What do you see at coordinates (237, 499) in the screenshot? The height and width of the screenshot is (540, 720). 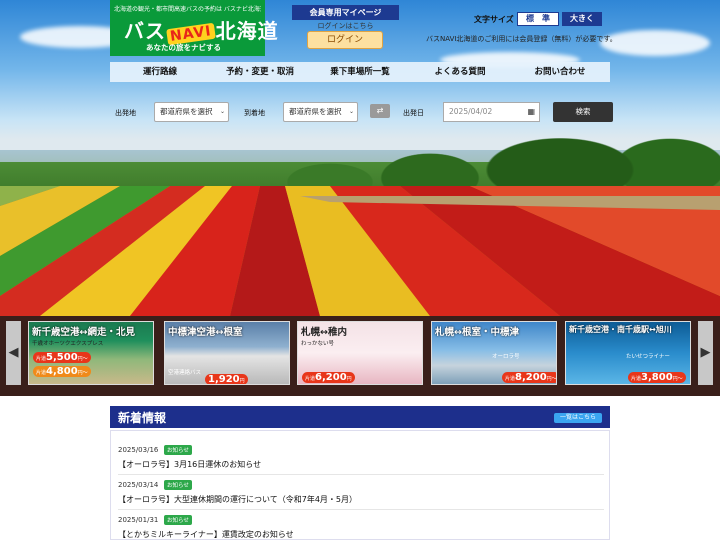 I see `news-text: 【オーロラ号】大型連休期間の運行について（令和7年4月・5月）` at bounding box center [237, 499].